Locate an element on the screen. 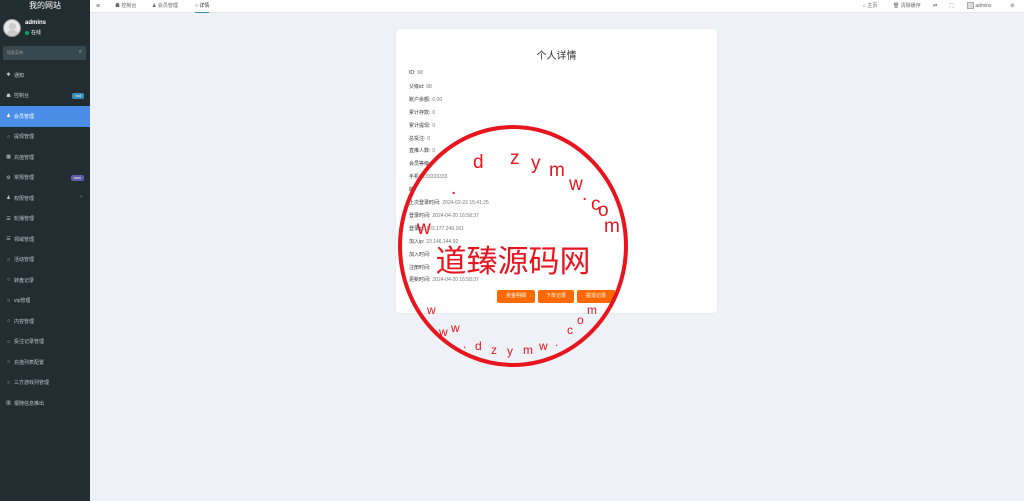  sidebar-item-icon: ☰ is located at coordinates (8, 239).